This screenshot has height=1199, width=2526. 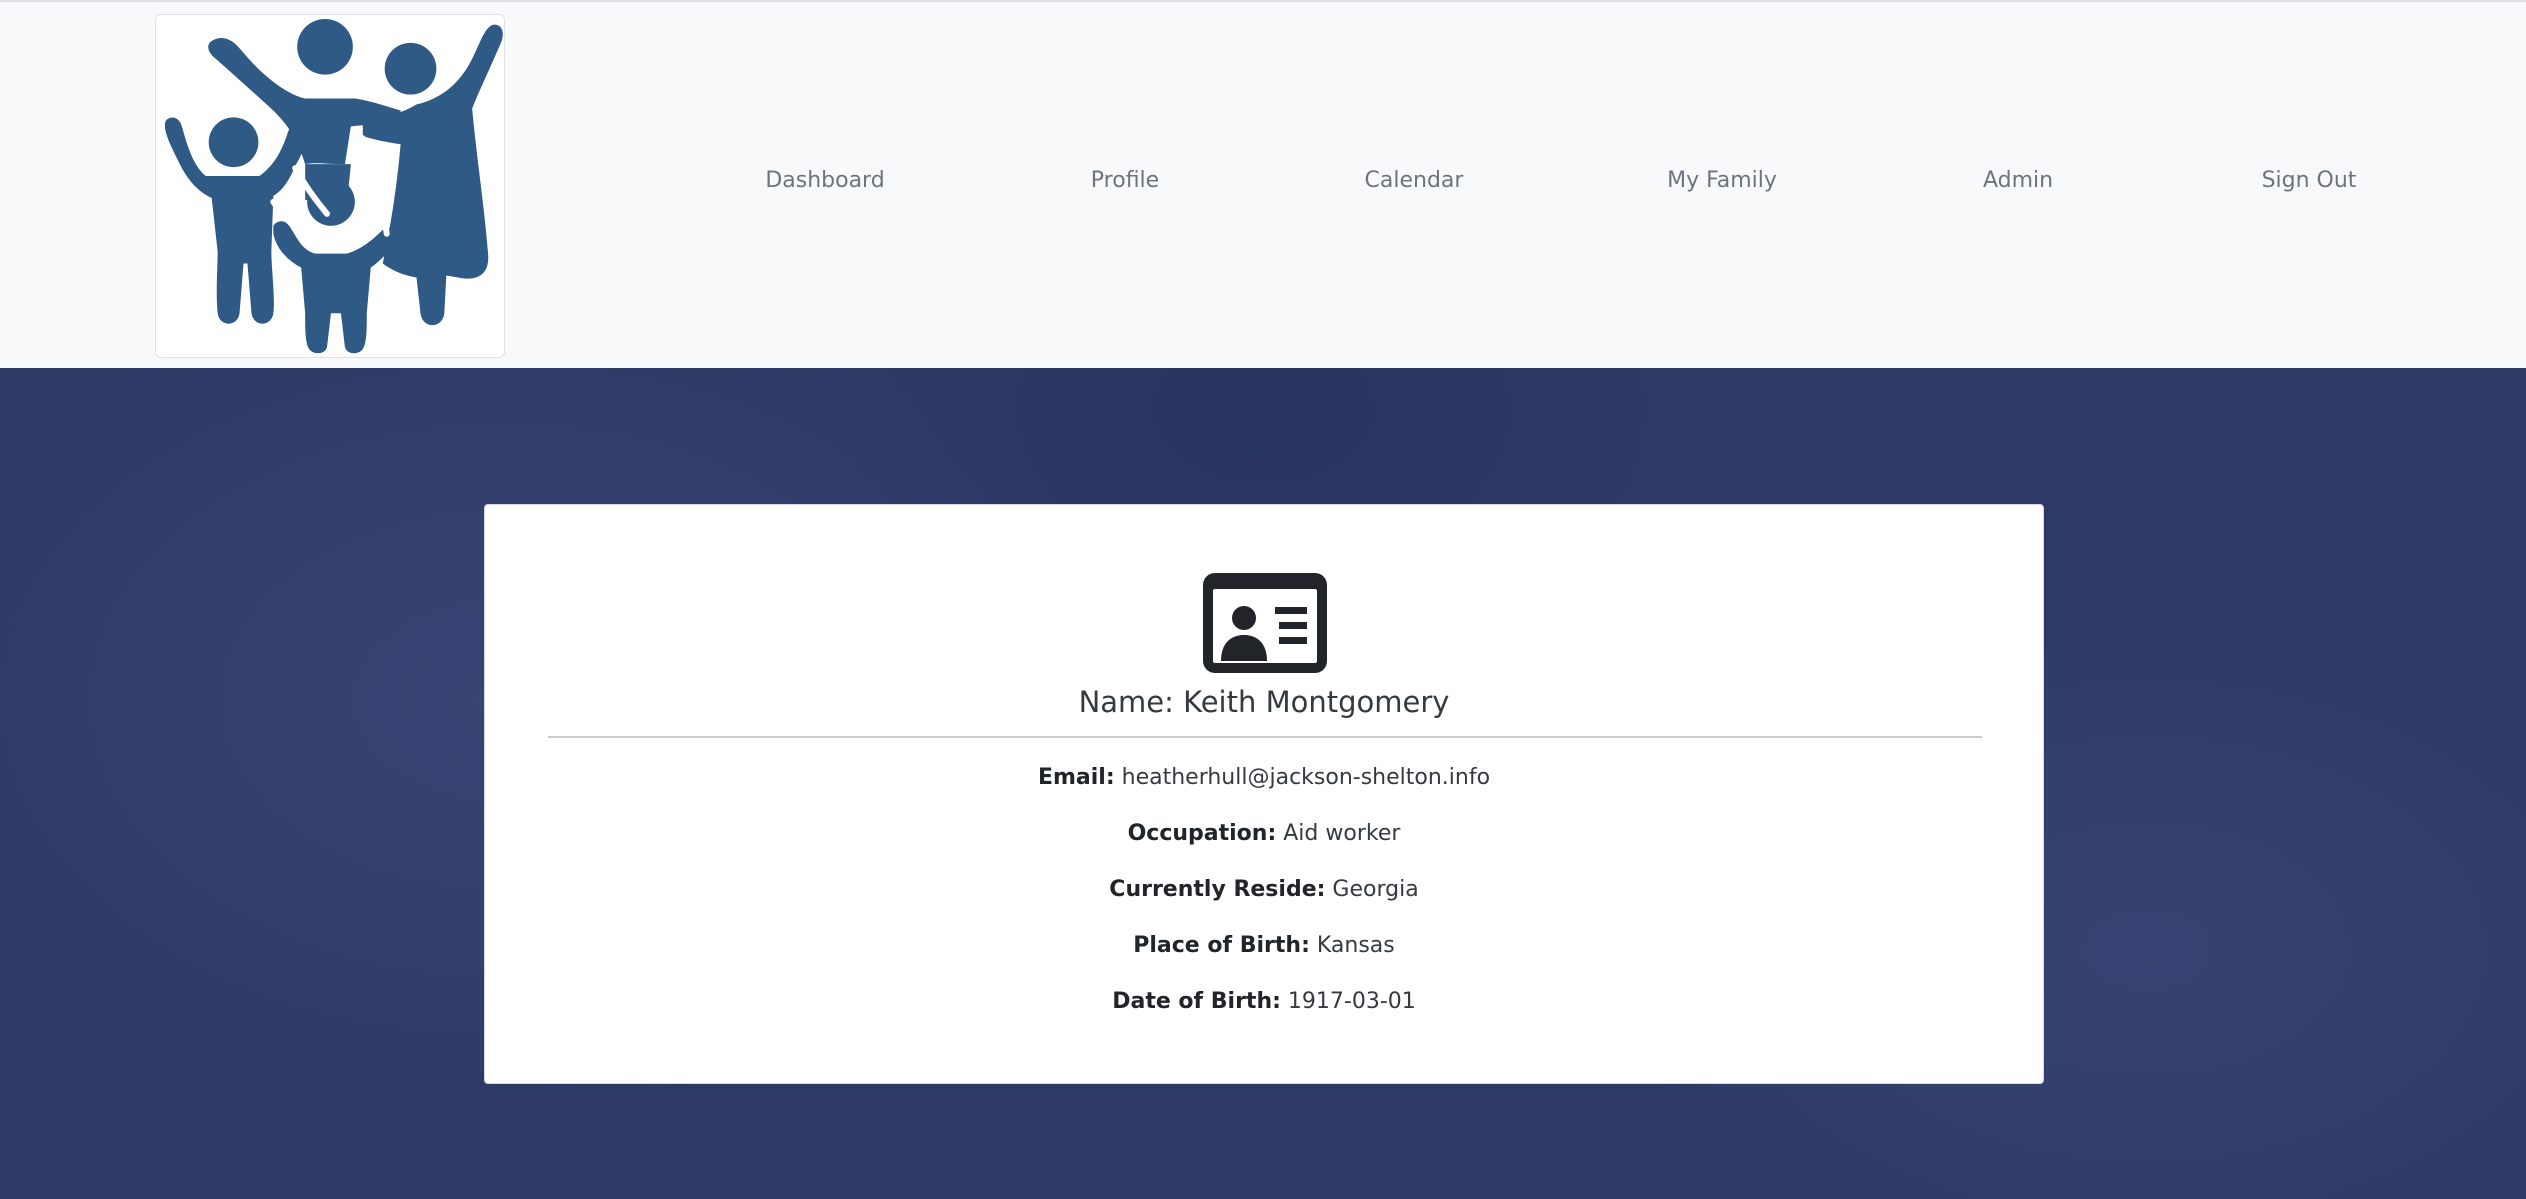 I want to click on nav-link-dashboard: Dashboard, so click(x=824, y=180).